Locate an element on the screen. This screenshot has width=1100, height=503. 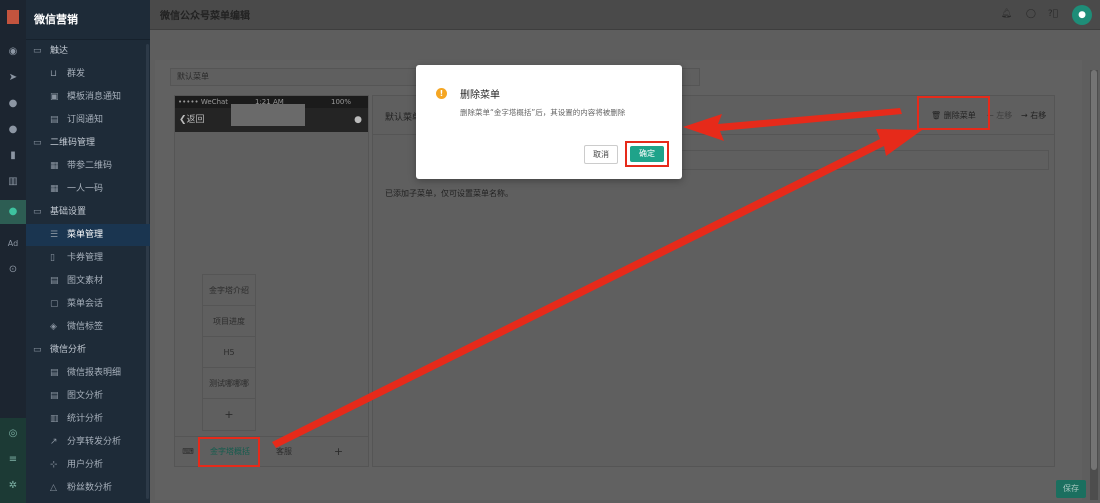
chat-icon: ▢ is located at coordinates (54, 304).